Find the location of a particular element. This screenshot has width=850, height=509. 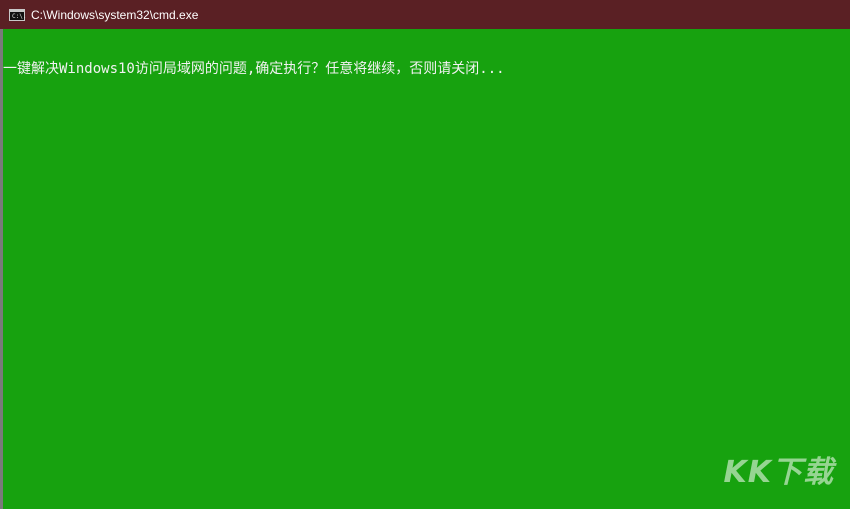

window-title: C:\Windows\system32\cmd.exe is located at coordinates (115, 14).